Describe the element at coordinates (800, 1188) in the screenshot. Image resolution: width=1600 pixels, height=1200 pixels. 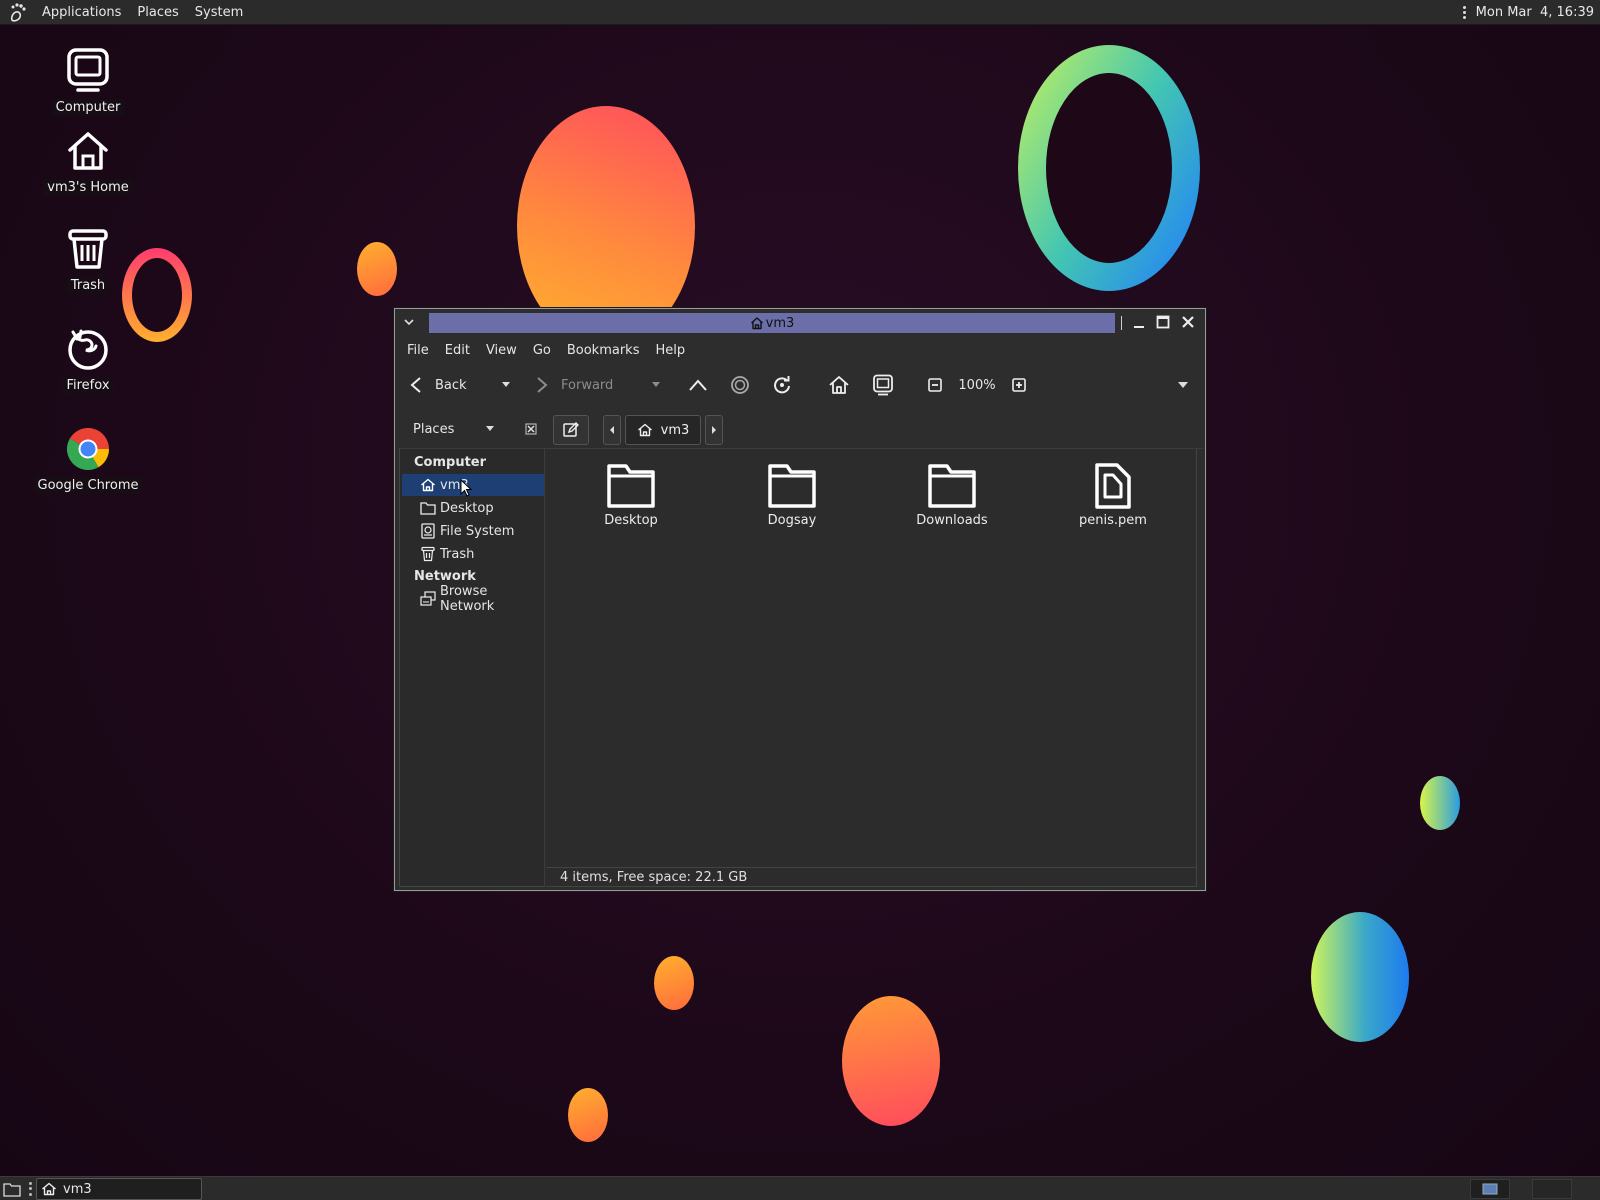
I see `bottom-panel: vm3` at that location.